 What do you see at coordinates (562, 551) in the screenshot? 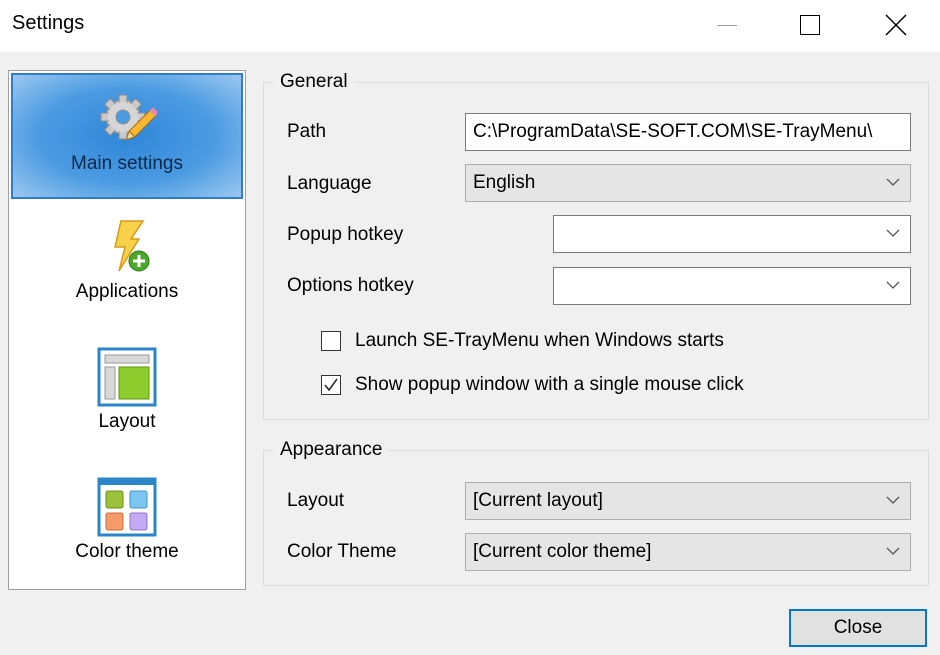
I see `color-theme-value: [Current color theme]` at bounding box center [562, 551].